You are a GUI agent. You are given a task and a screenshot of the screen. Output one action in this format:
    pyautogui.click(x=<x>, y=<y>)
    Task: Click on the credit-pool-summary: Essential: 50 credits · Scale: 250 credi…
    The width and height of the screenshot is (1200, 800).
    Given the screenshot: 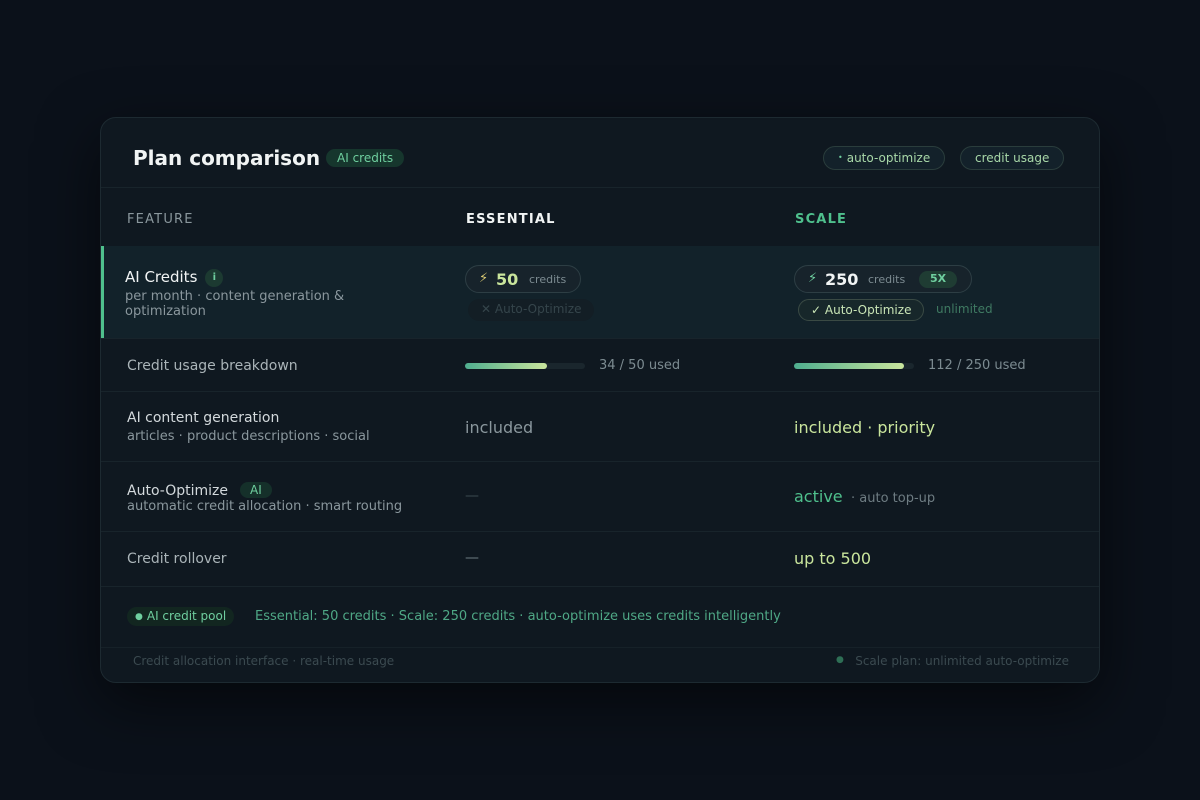 What is the action you would take?
    pyautogui.click(x=518, y=616)
    